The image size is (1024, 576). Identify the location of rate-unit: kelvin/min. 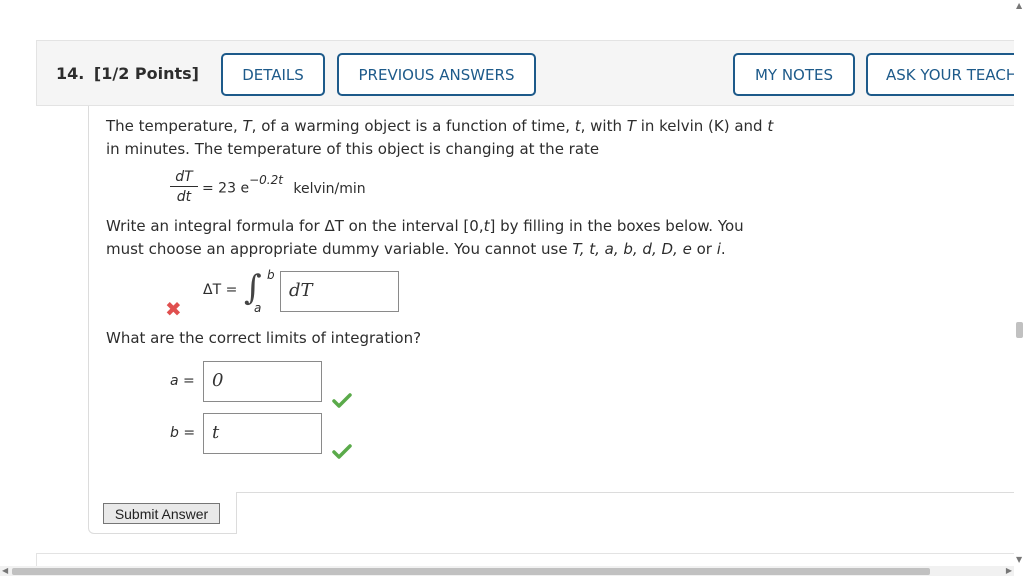
(329, 188).